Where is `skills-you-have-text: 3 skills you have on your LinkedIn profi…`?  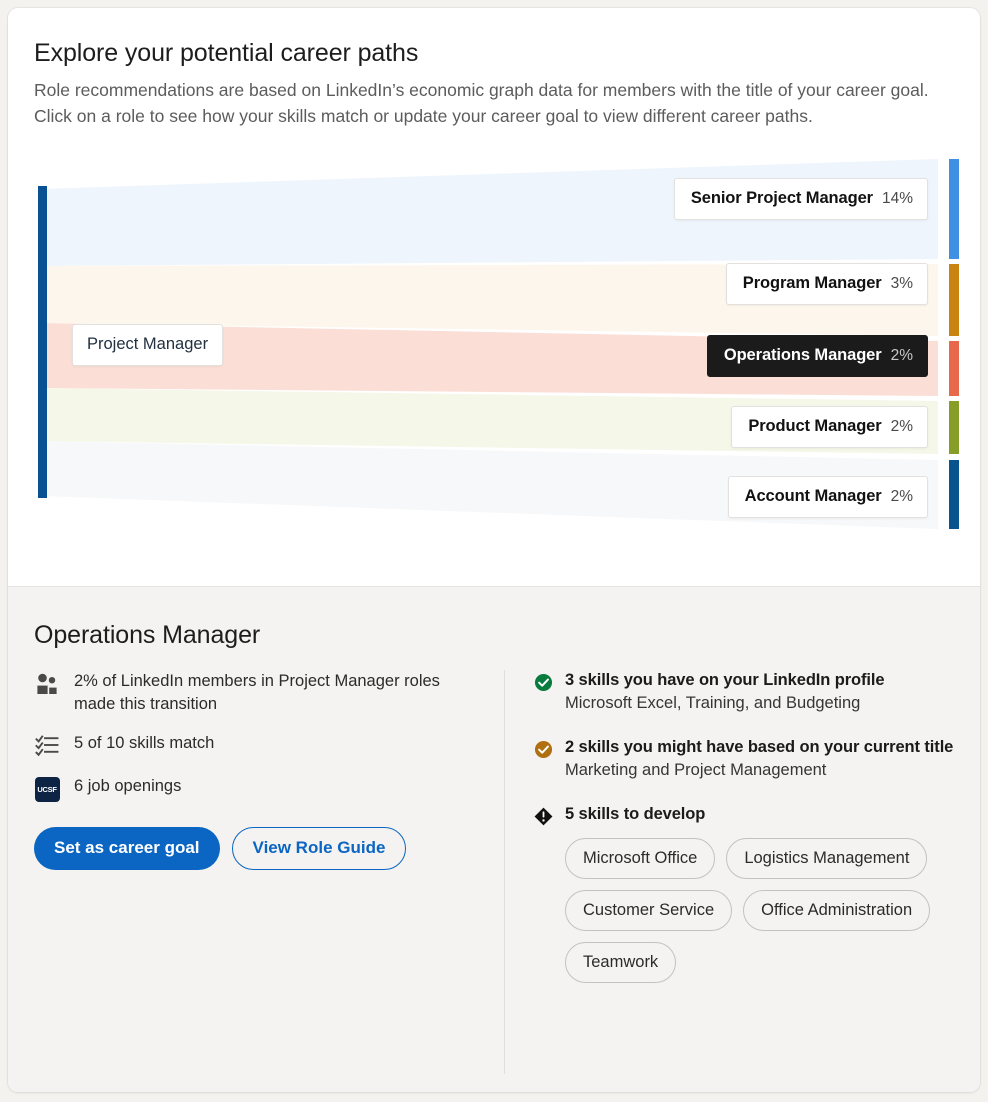
skills-you-have-text: 3 skills you have on your LinkedIn profi… is located at coordinates (725, 692).